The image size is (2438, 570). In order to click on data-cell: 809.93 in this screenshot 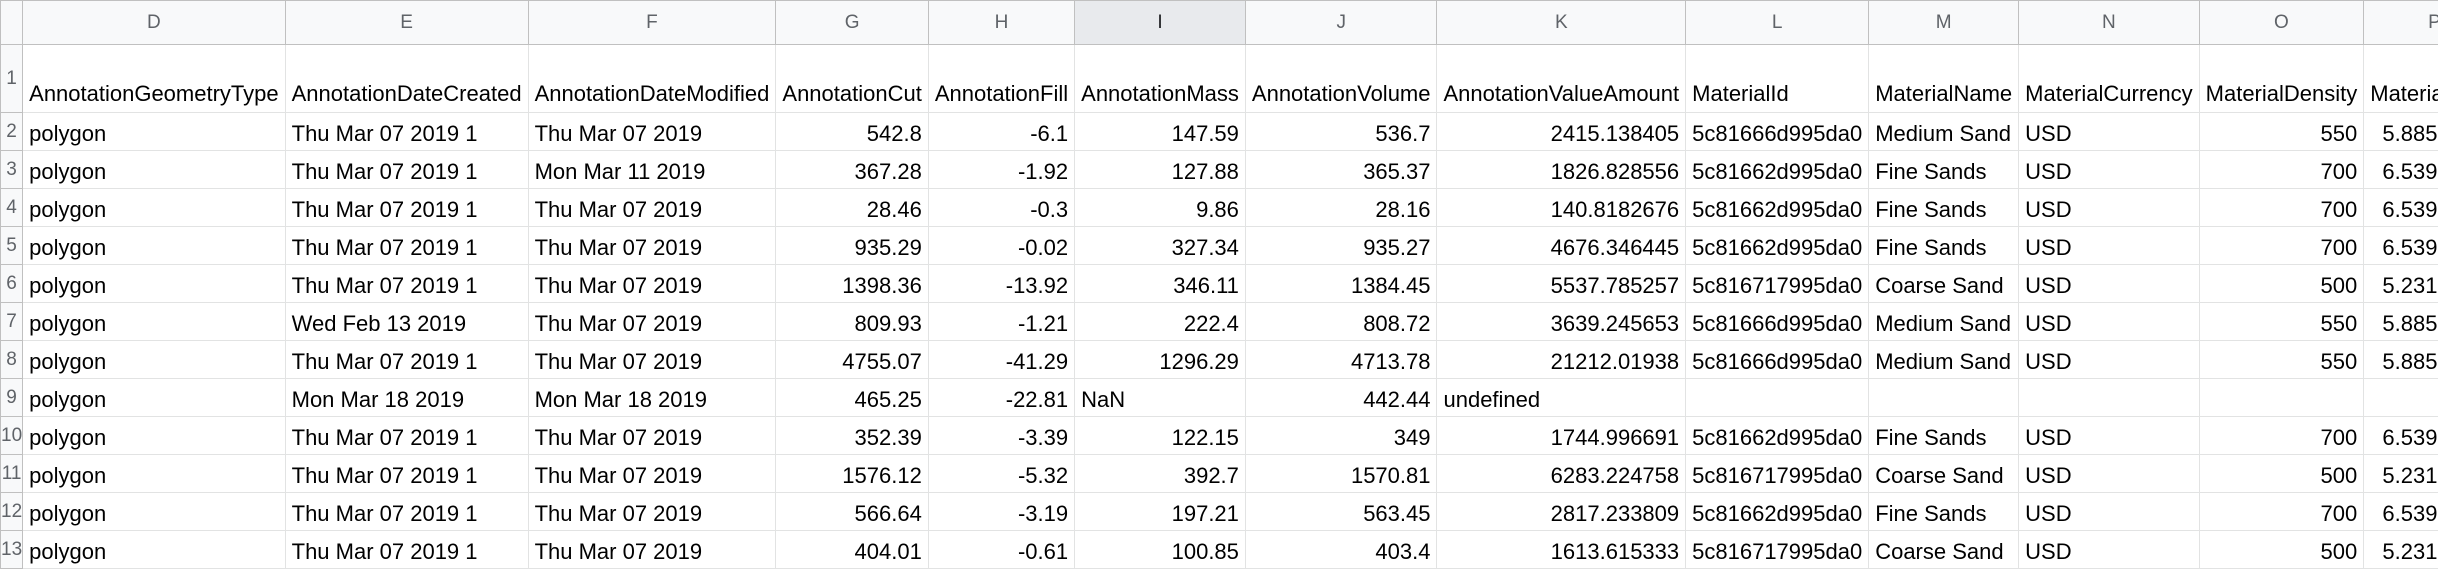, I will do `click(852, 321)`.